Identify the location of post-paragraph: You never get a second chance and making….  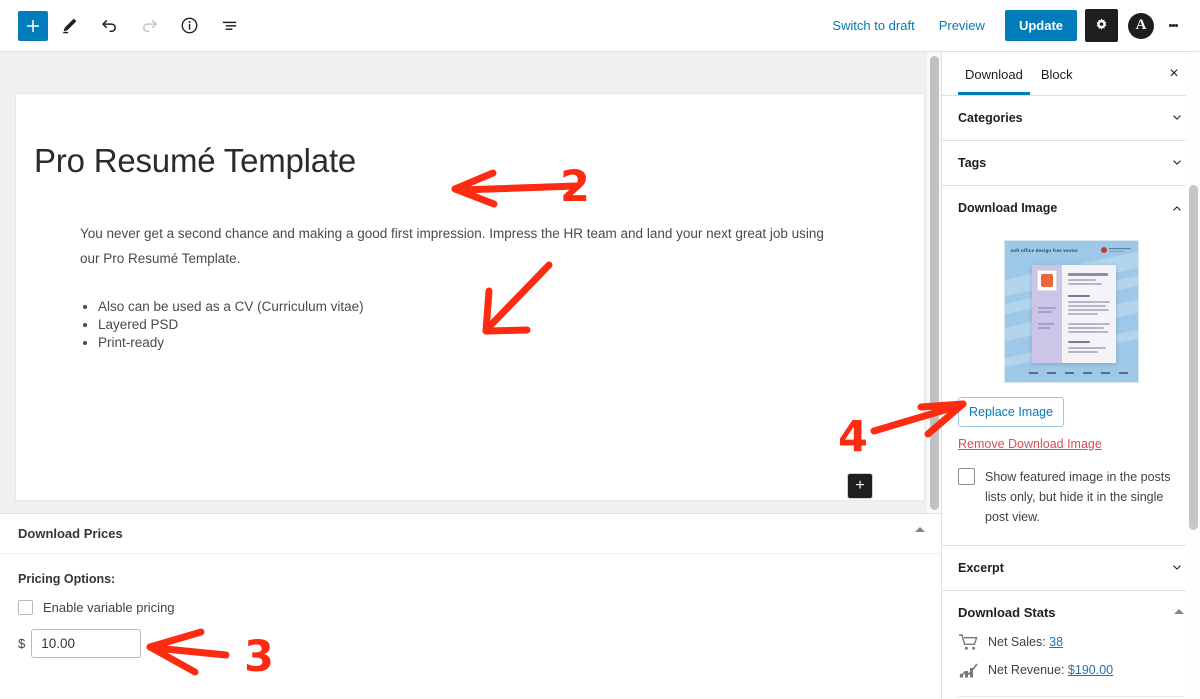
(458, 246).